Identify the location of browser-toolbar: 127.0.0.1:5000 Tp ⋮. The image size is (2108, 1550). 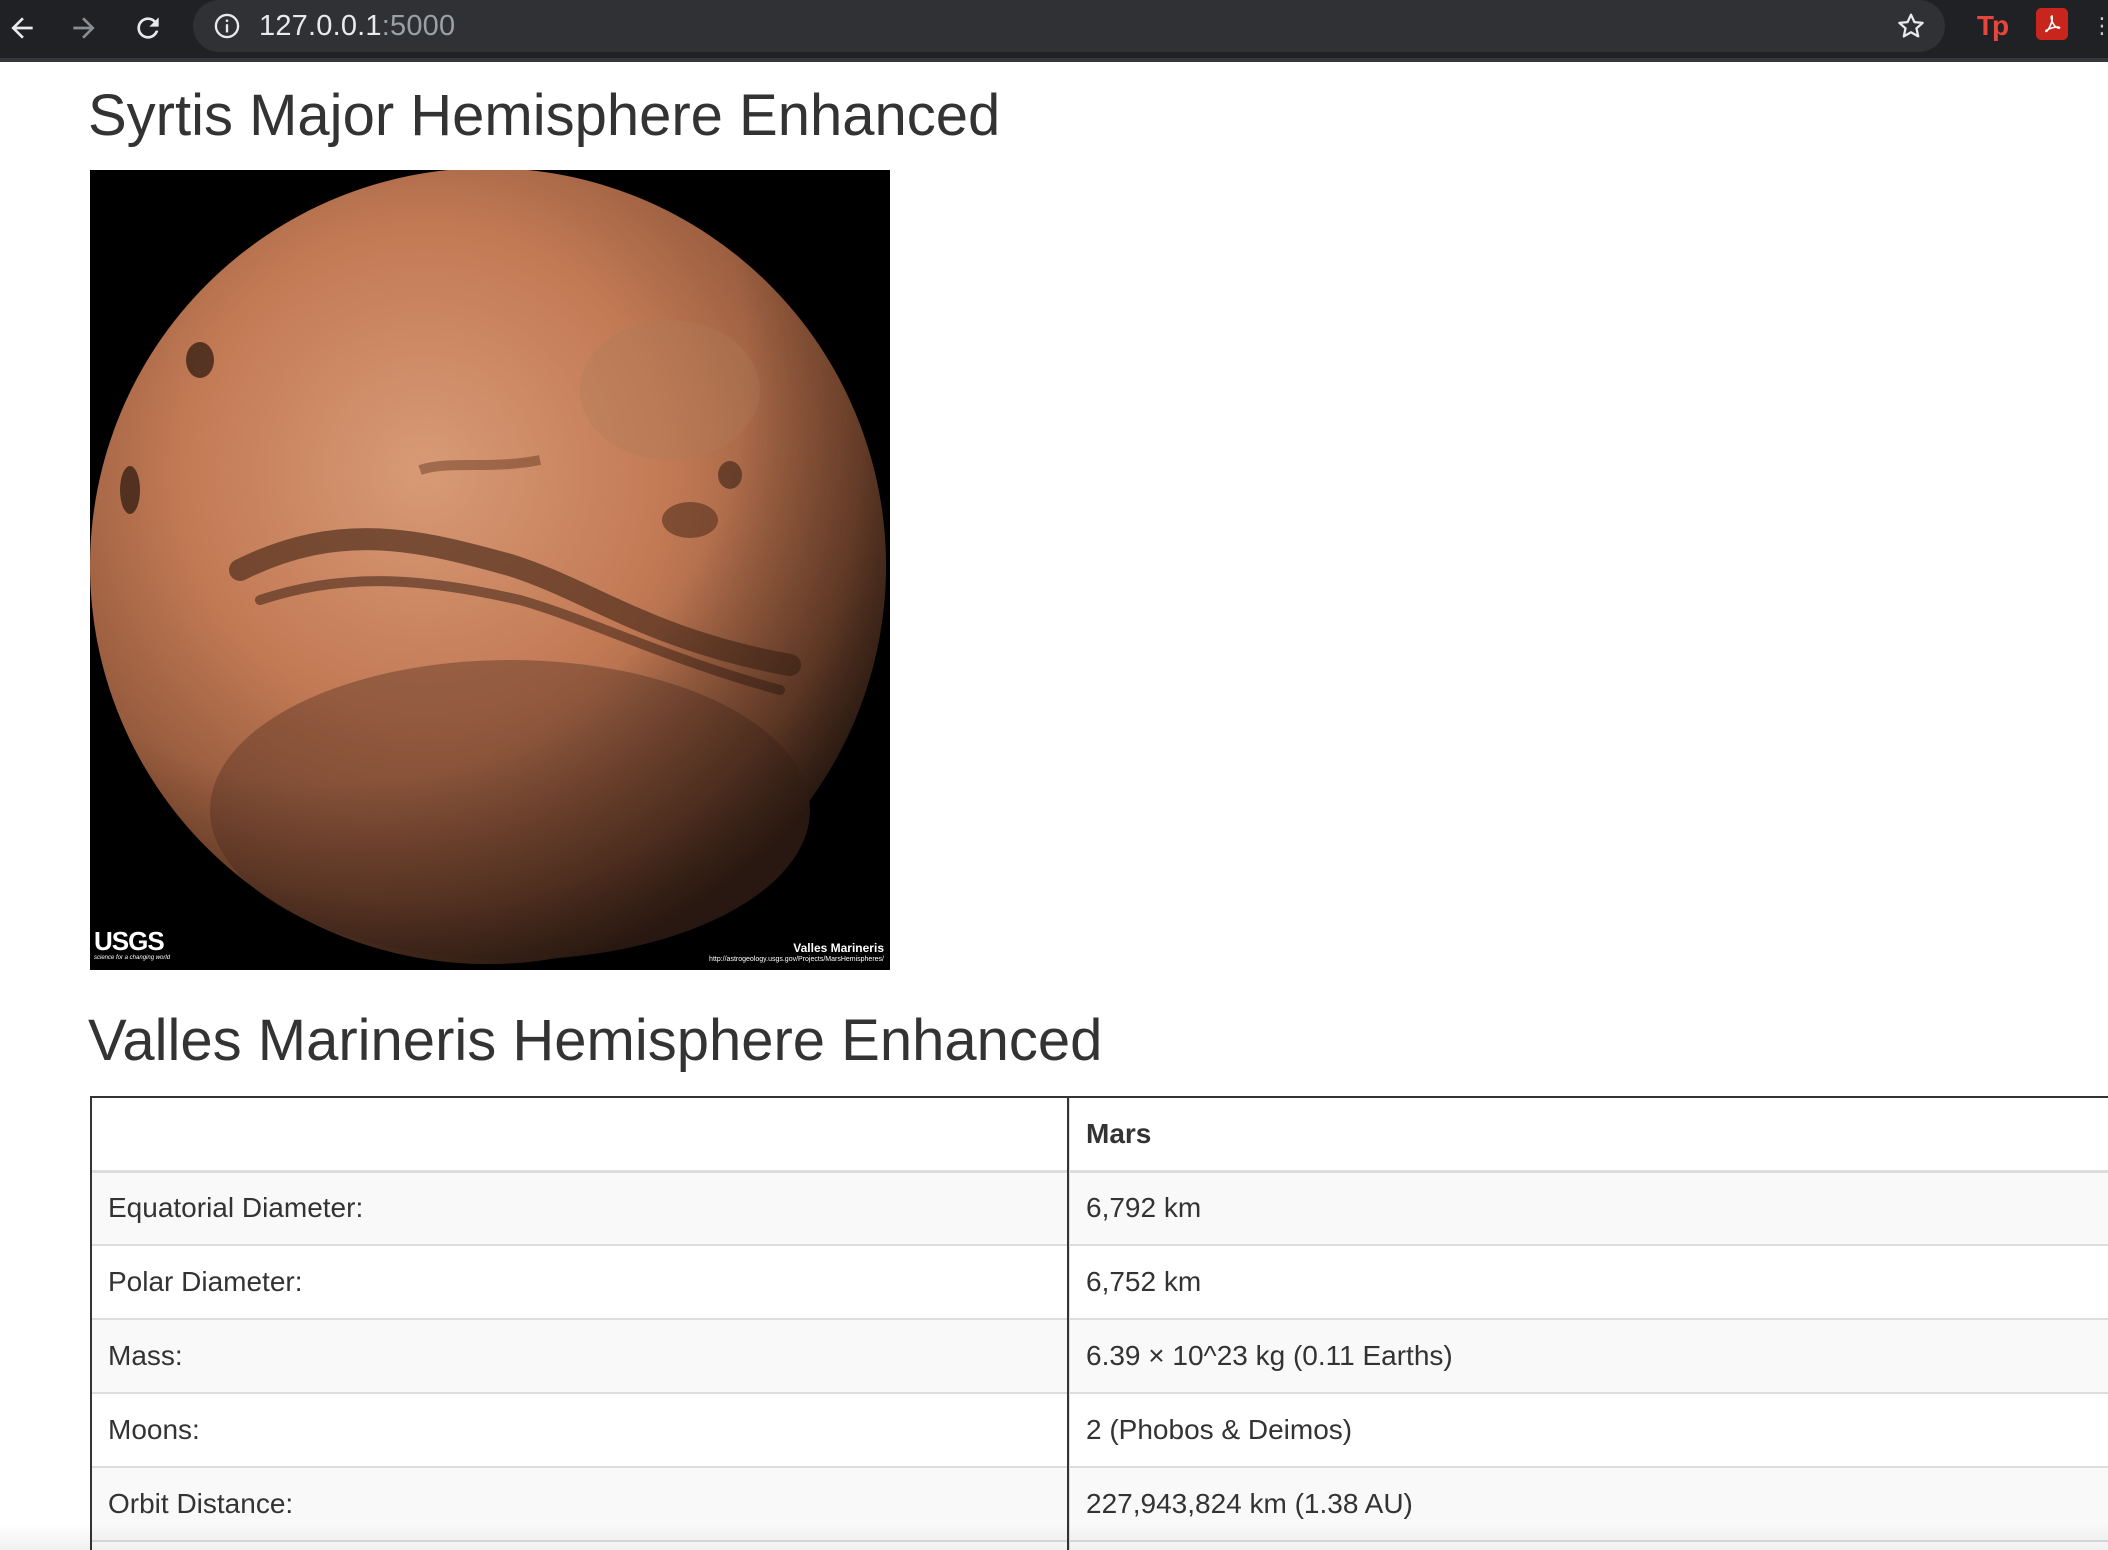
(1054, 31).